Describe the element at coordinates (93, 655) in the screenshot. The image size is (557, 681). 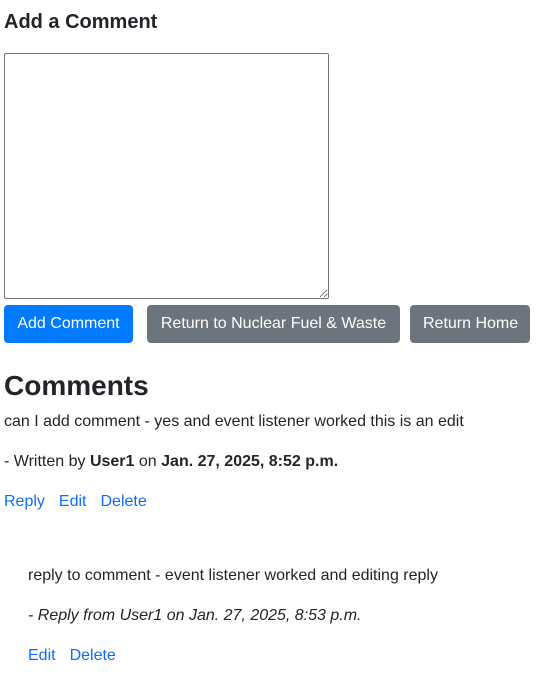
I see `reply-delete-link: Delete` at that location.